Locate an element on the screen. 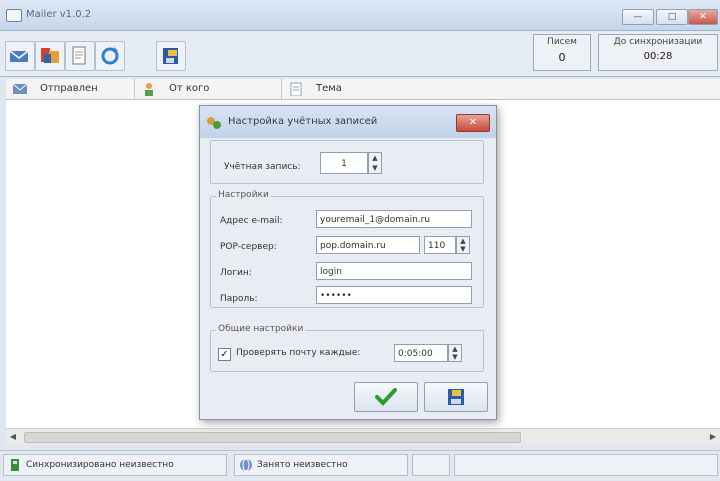 The height and width of the screenshot is (481, 720). sent-icon is located at coordinates (20, 88).